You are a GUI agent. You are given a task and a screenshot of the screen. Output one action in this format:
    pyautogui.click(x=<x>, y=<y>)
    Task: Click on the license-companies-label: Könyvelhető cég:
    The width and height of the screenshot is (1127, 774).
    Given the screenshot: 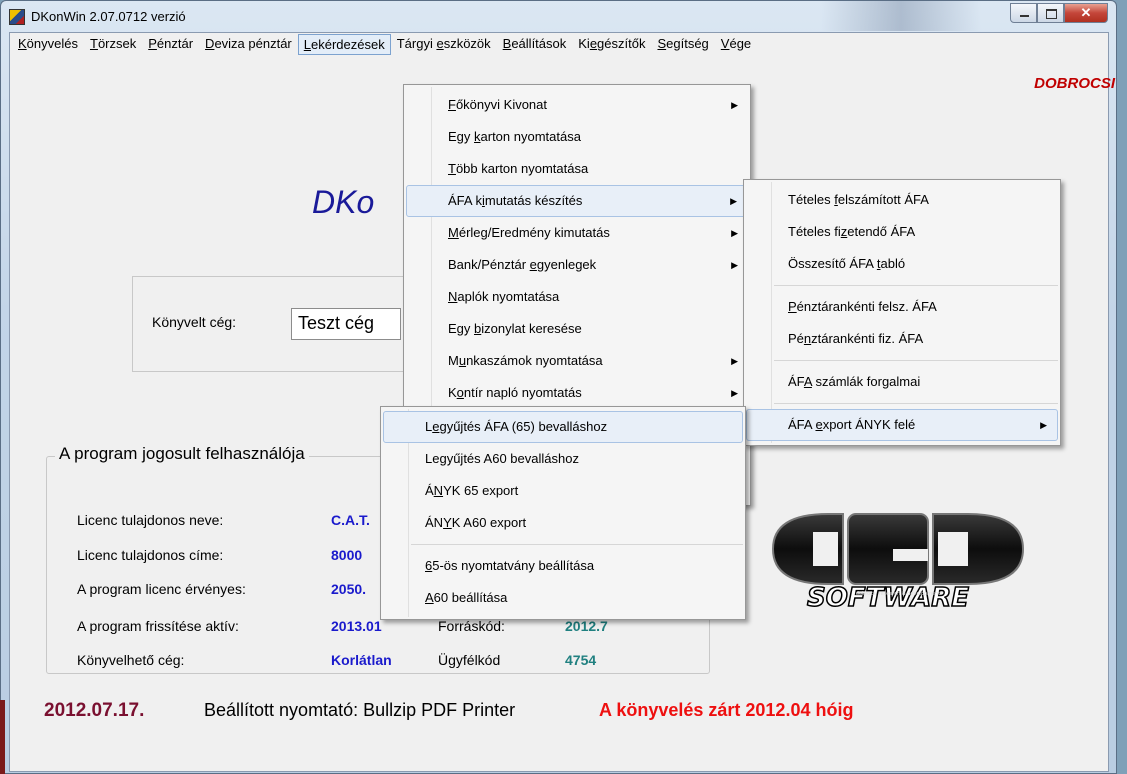 What is the action you would take?
    pyautogui.click(x=131, y=660)
    